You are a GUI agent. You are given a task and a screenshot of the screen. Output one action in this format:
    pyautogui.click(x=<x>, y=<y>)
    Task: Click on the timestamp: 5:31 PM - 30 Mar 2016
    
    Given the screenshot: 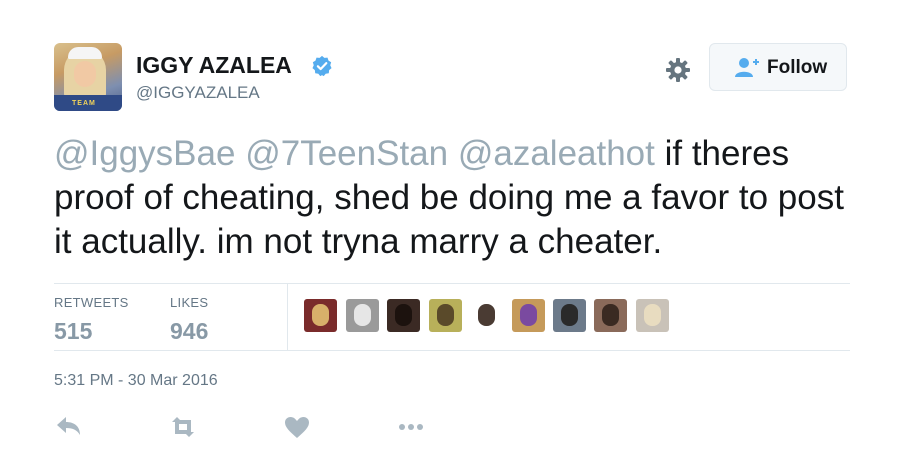 What is the action you would take?
    pyautogui.click(x=136, y=381)
    